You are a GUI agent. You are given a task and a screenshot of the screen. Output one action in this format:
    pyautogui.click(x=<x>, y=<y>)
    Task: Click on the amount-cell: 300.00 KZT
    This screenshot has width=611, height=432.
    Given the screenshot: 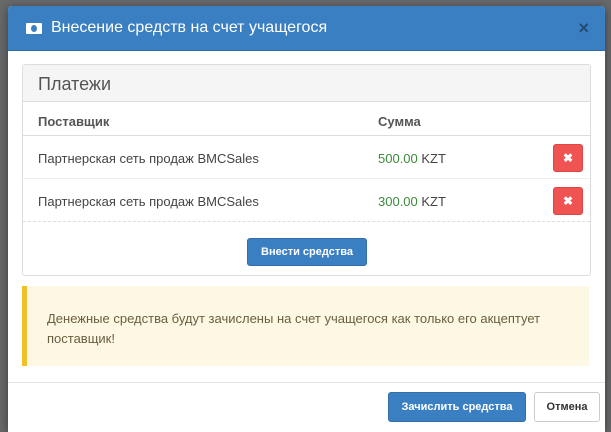 What is the action you would take?
    pyautogui.click(x=412, y=201)
    